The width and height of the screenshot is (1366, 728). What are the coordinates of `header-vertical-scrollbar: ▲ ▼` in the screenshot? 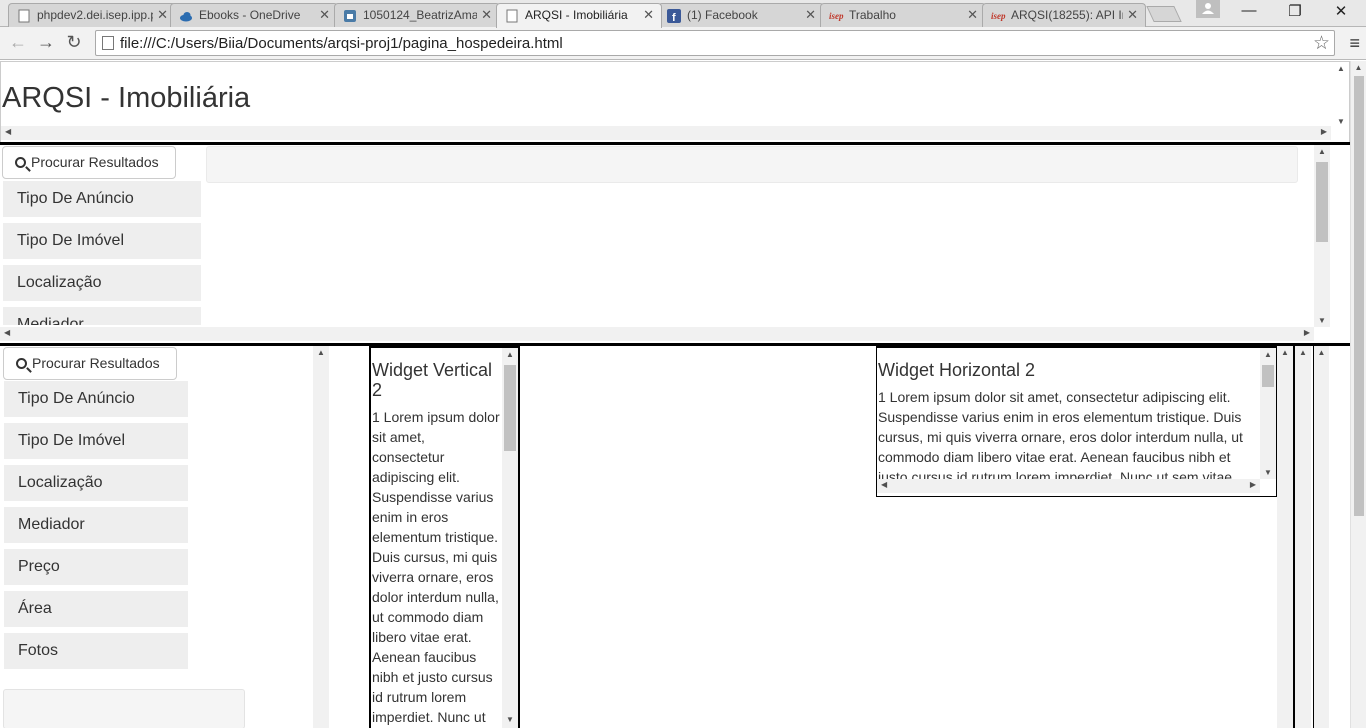 It's located at (1341, 95).